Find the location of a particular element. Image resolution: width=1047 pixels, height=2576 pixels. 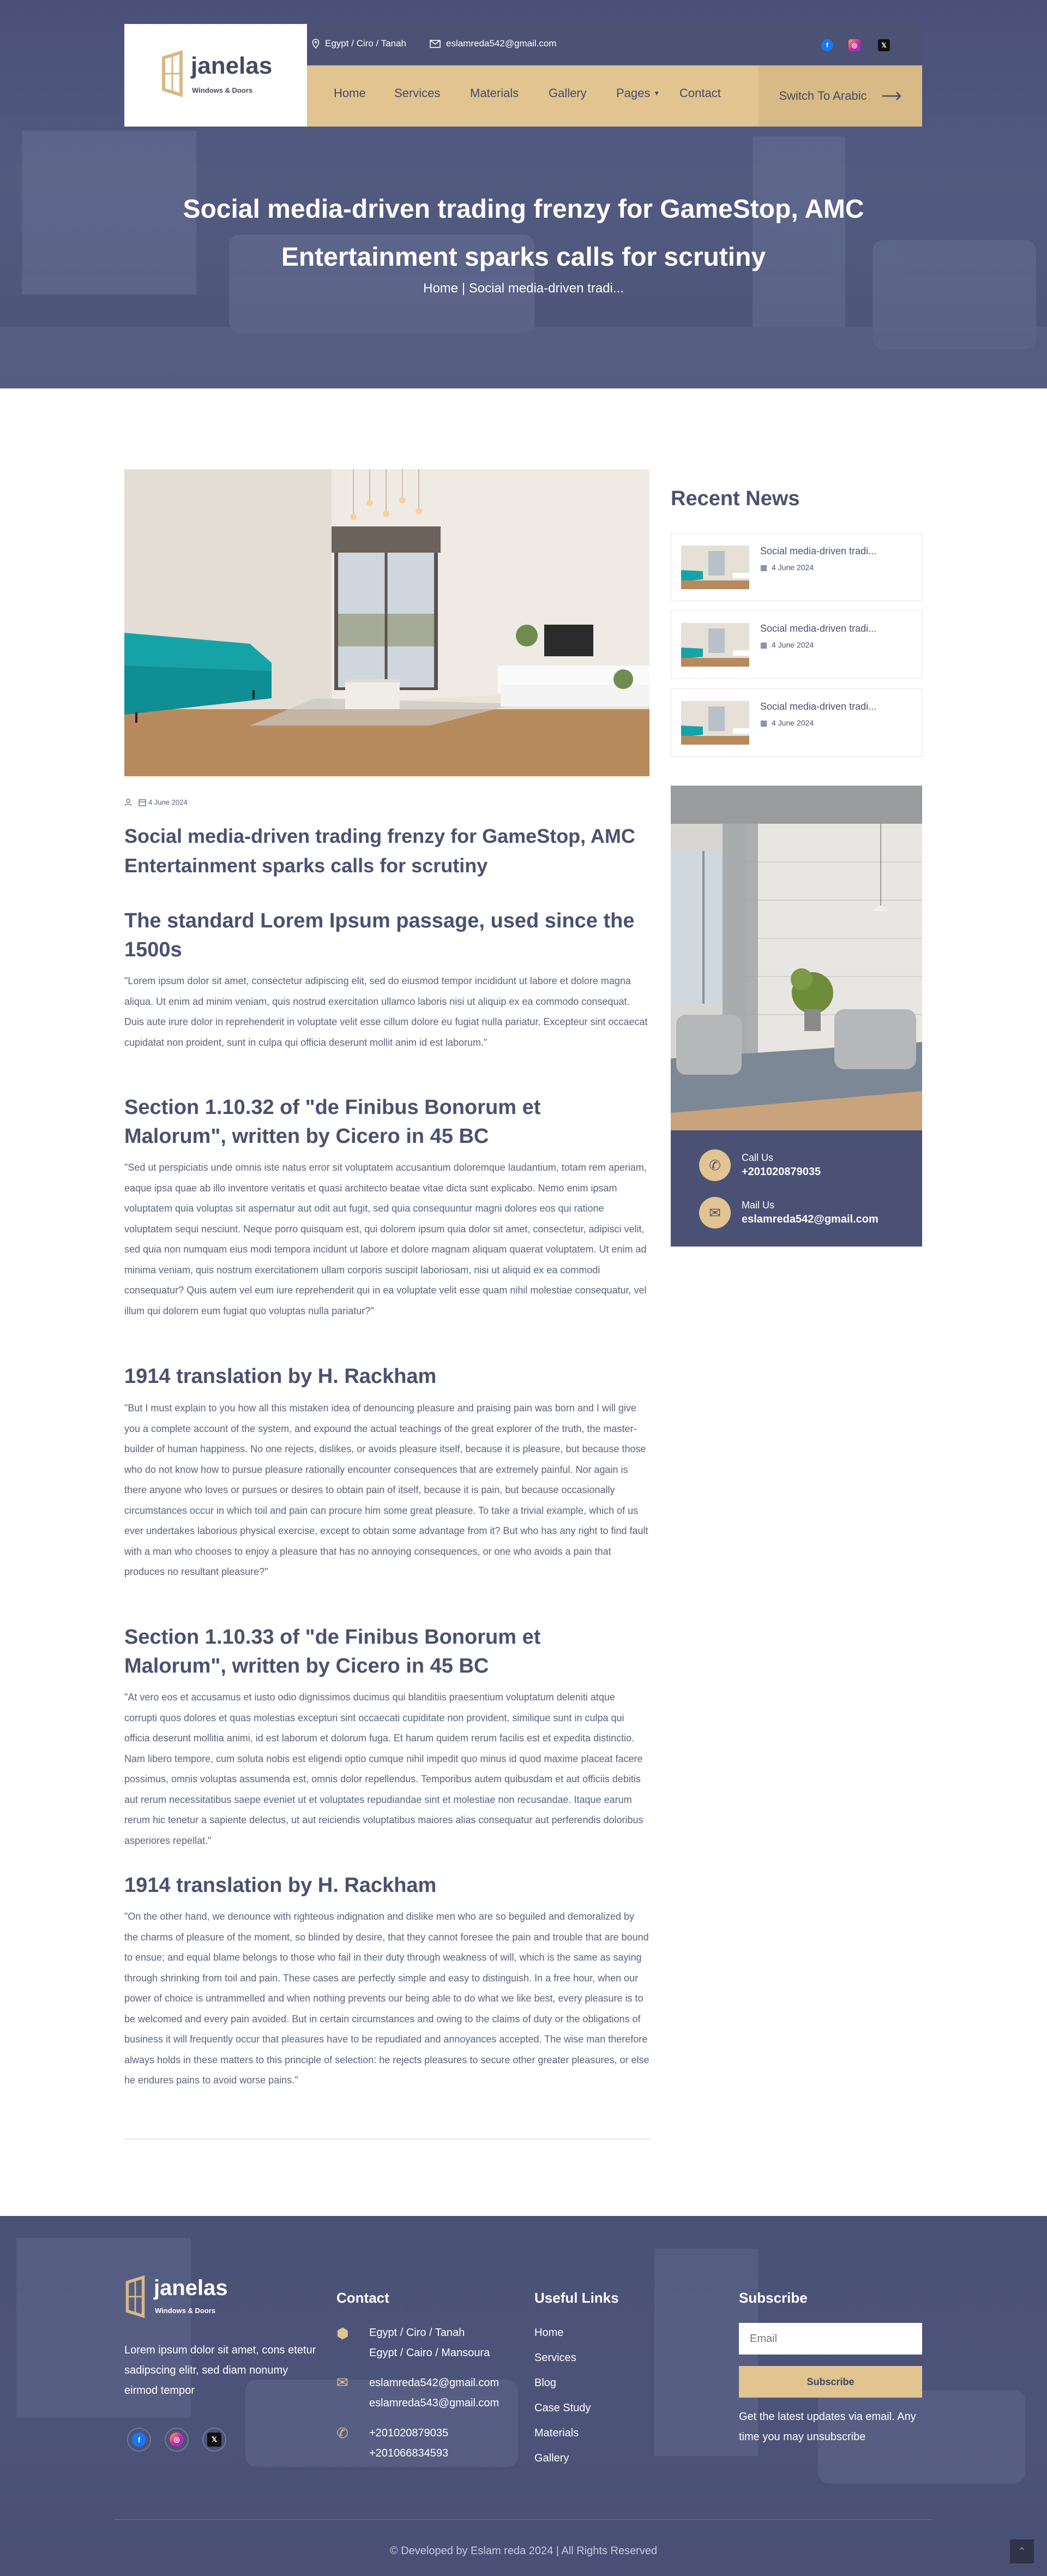

post-date: 4 June 2024 is located at coordinates (163, 802).